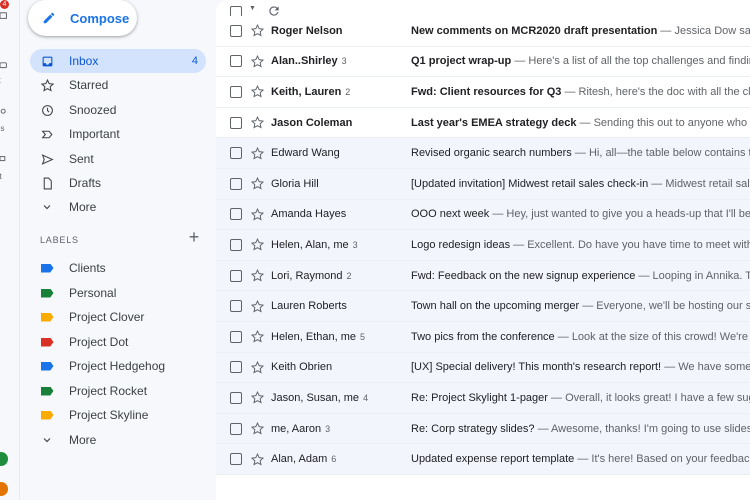 The width and height of the screenshot is (750, 500). I want to click on sidebar-item-more: More, so click(118, 207).